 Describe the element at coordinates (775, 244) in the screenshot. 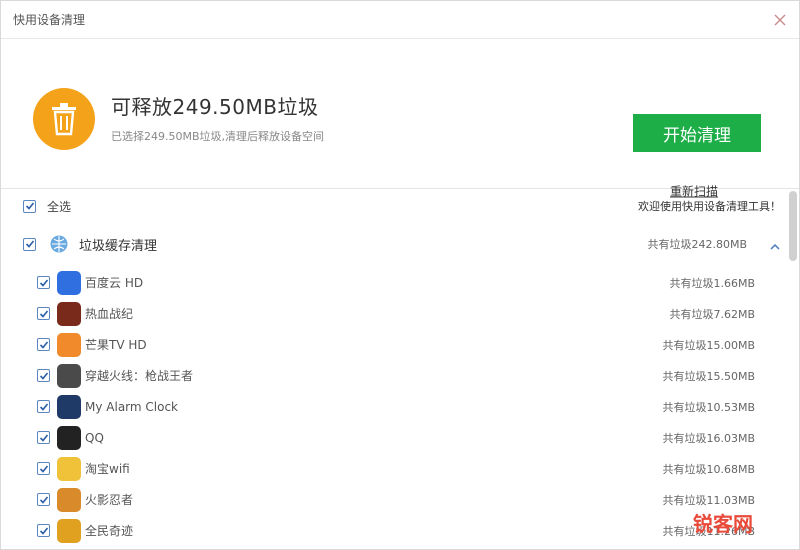

I see `chevron-up-icon` at that location.